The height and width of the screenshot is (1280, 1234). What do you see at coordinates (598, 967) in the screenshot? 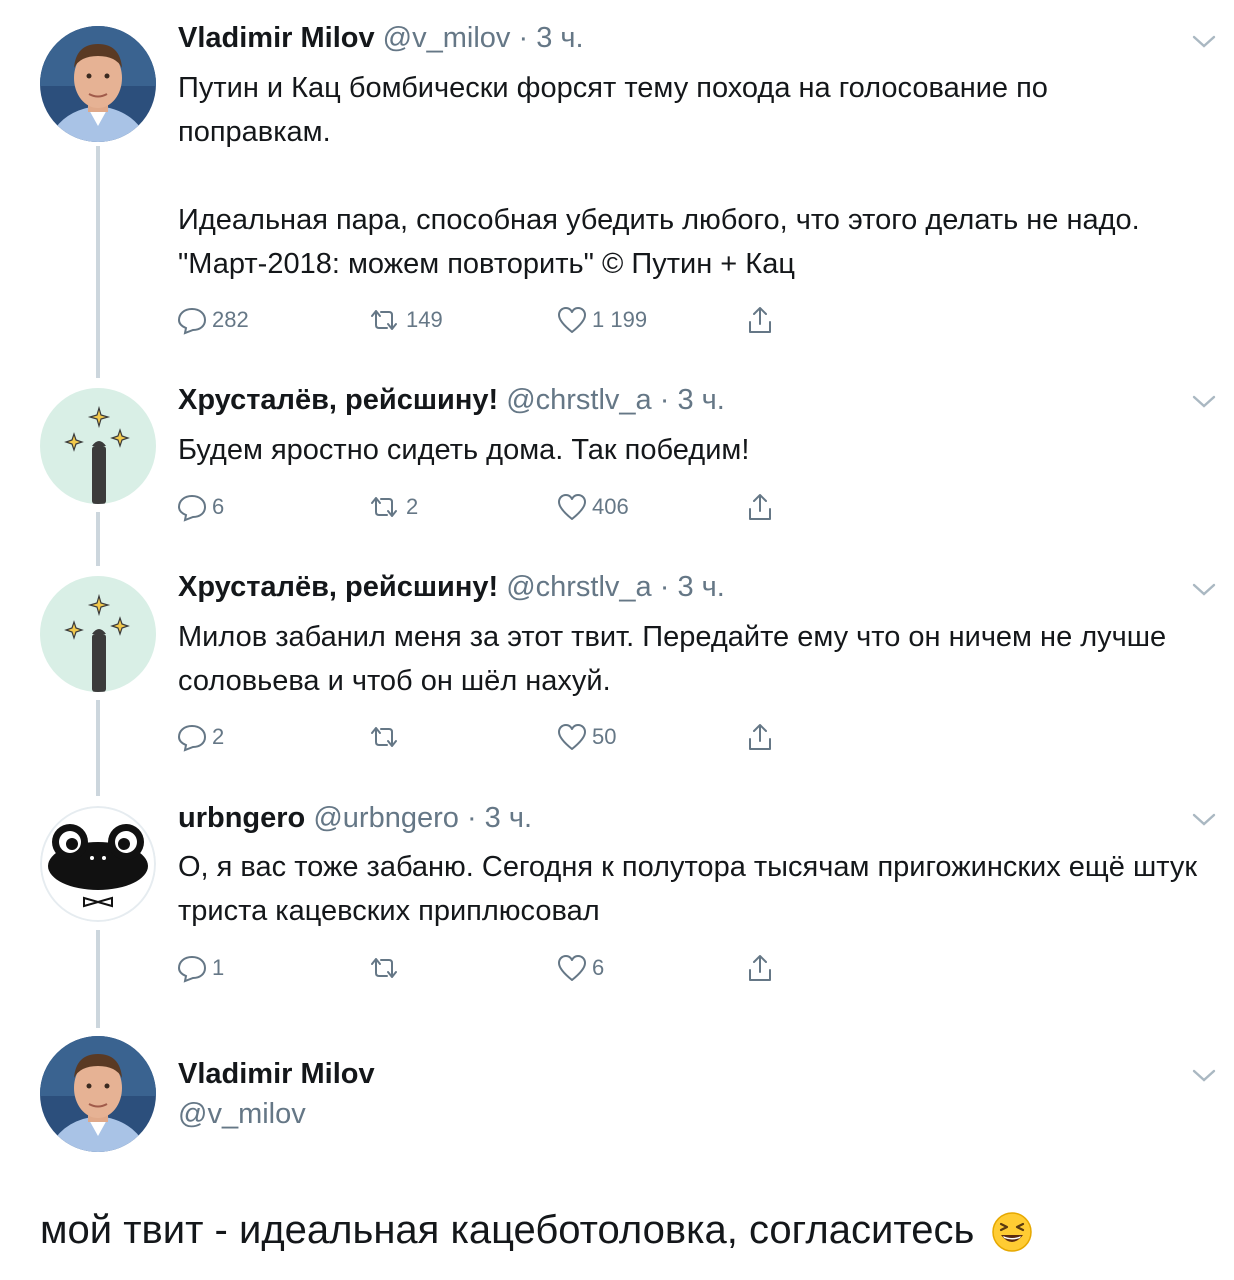
I see `like-count: 6` at bounding box center [598, 967].